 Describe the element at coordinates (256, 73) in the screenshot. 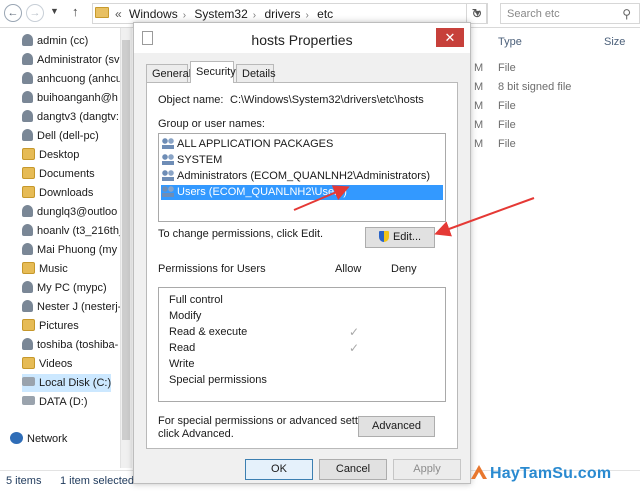

I see `tab-details: Details` at that location.